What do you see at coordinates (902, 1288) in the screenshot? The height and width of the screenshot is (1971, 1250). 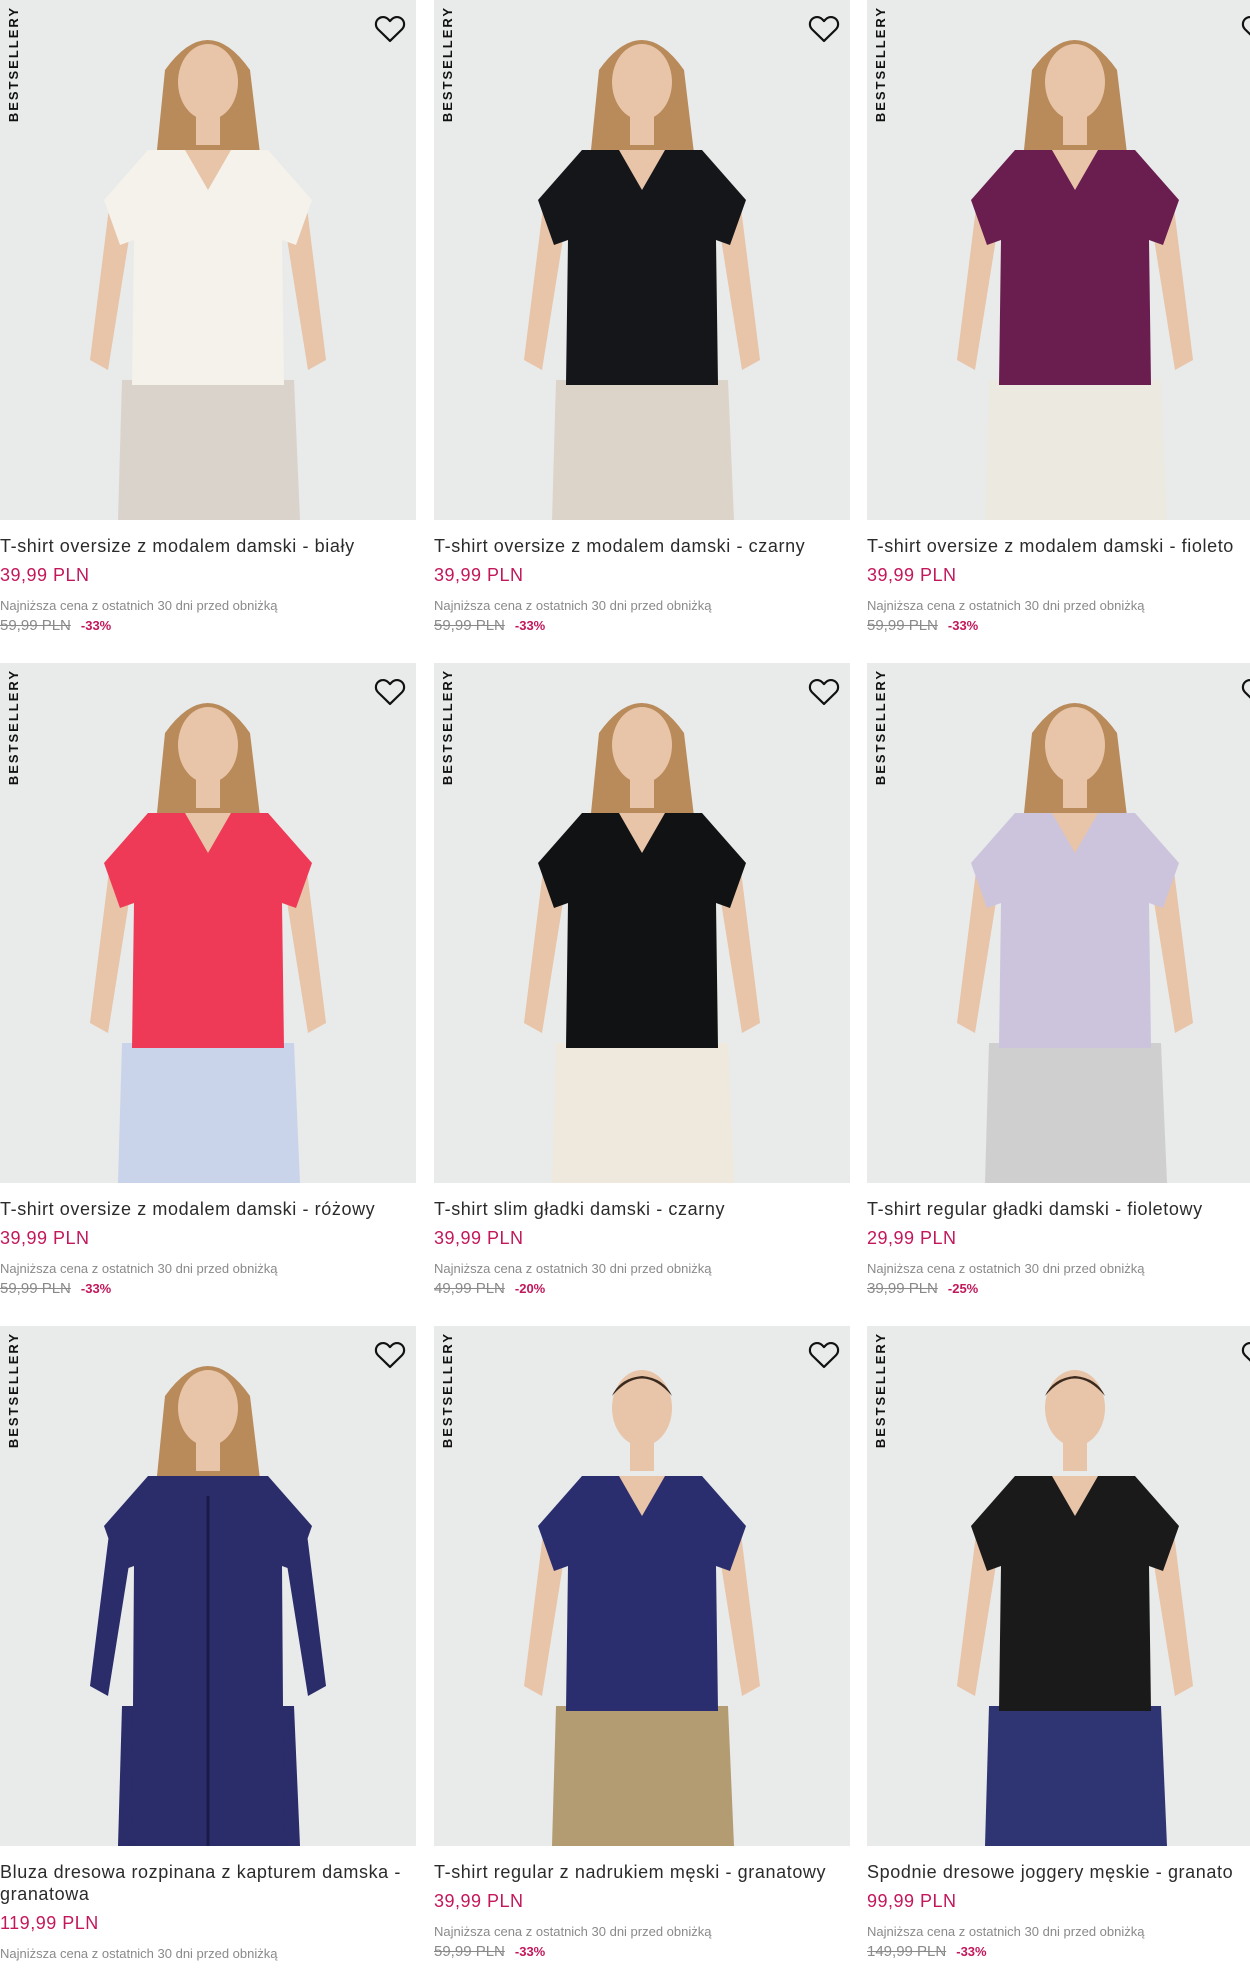 I see `old-price: 39,99 PLN` at bounding box center [902, 1288].